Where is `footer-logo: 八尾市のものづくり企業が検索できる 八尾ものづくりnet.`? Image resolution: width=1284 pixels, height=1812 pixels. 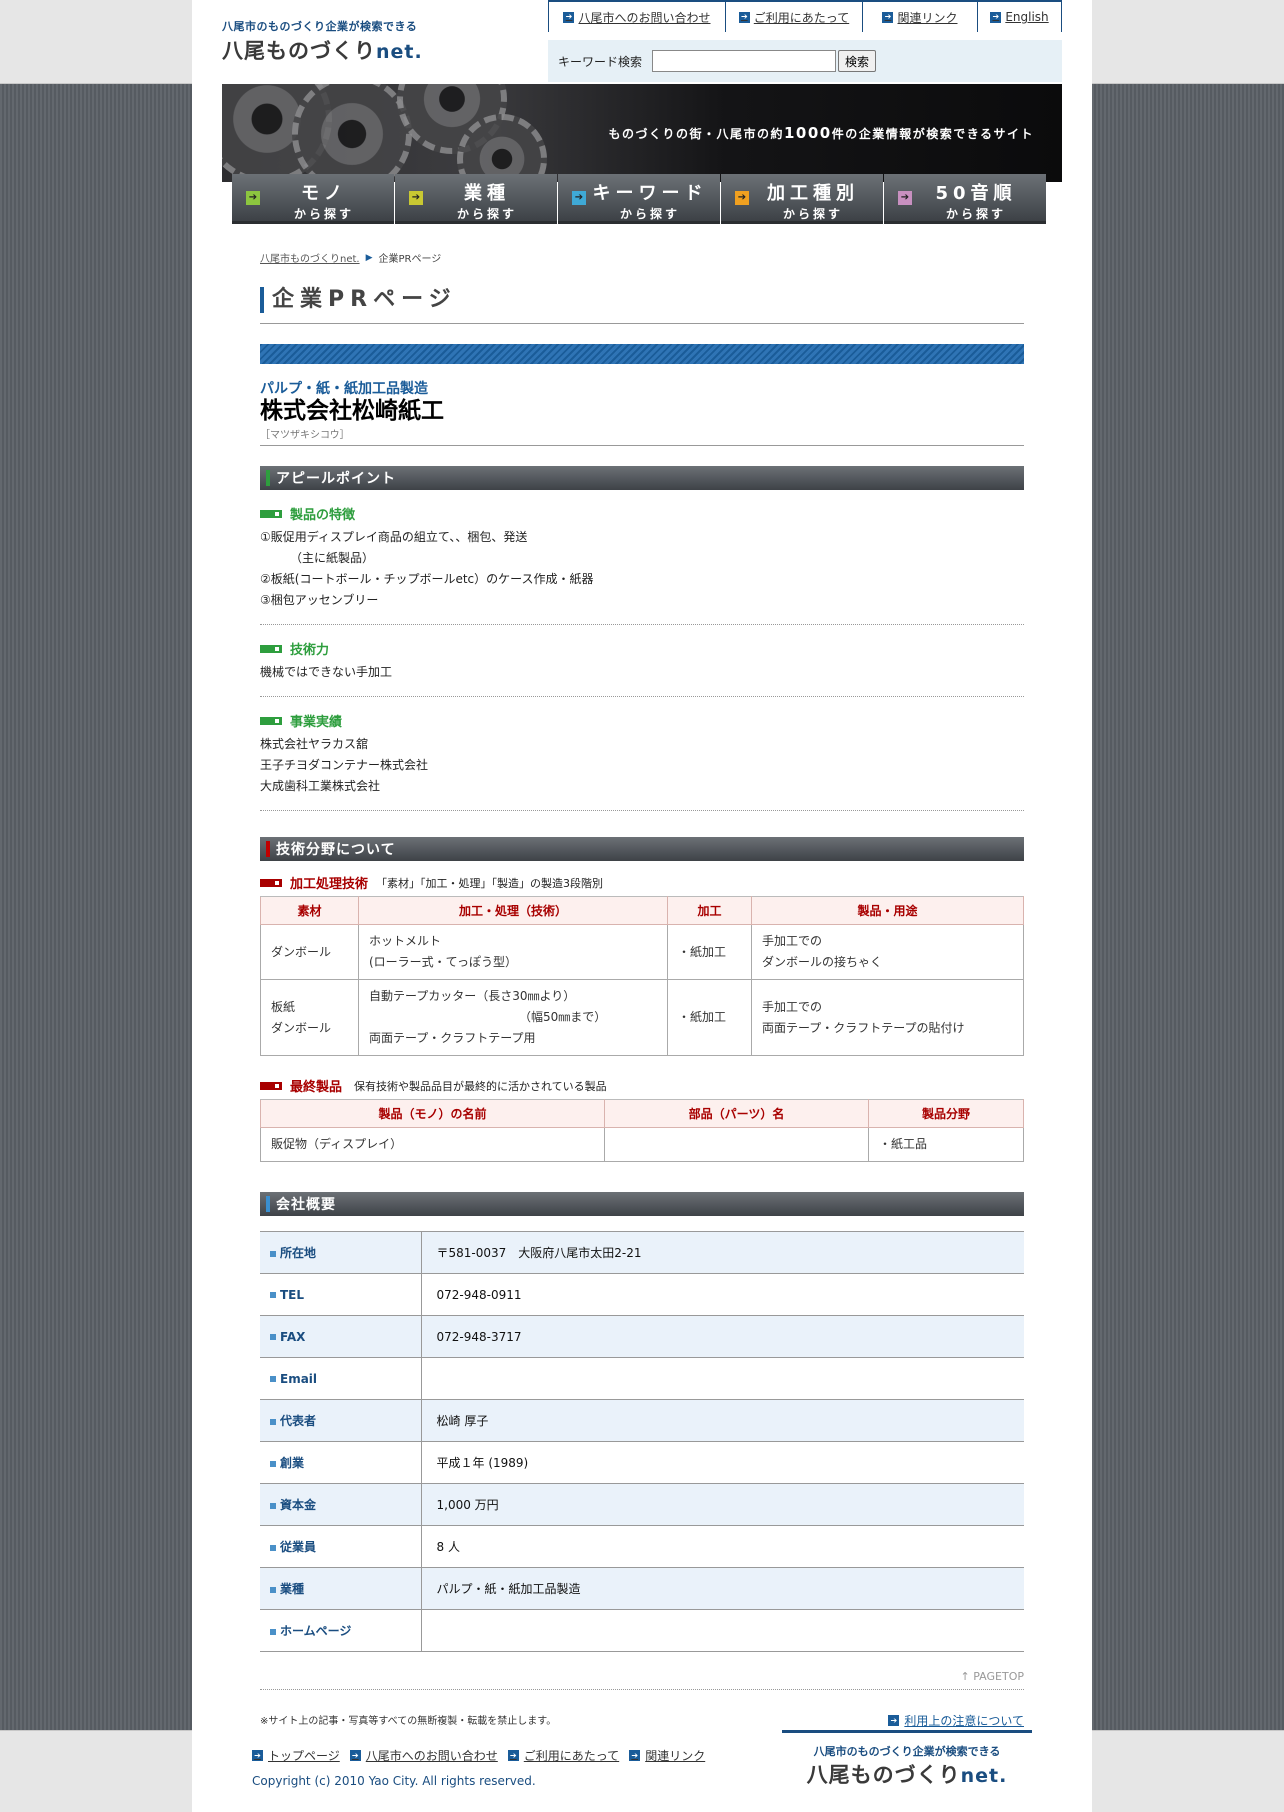 footer-logo: 八尾市のものづくり企業が検索できる 八尾ものづくりnet. is located at coordinates (907, 1759).